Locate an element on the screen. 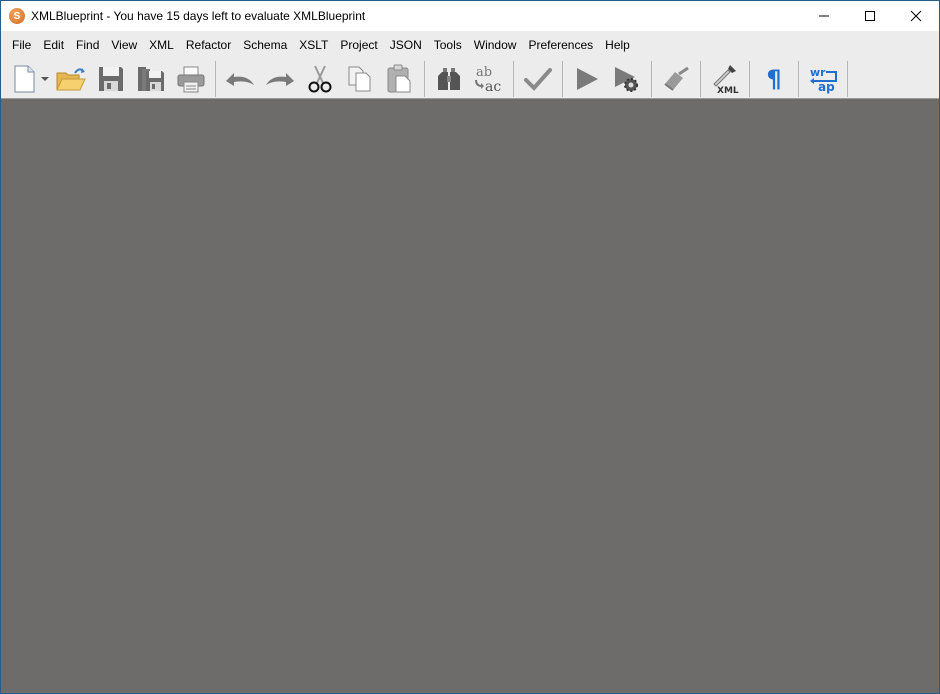 The height and width of the screenshot is (694, 940). save-all-button is located at coordinates (151, 79).